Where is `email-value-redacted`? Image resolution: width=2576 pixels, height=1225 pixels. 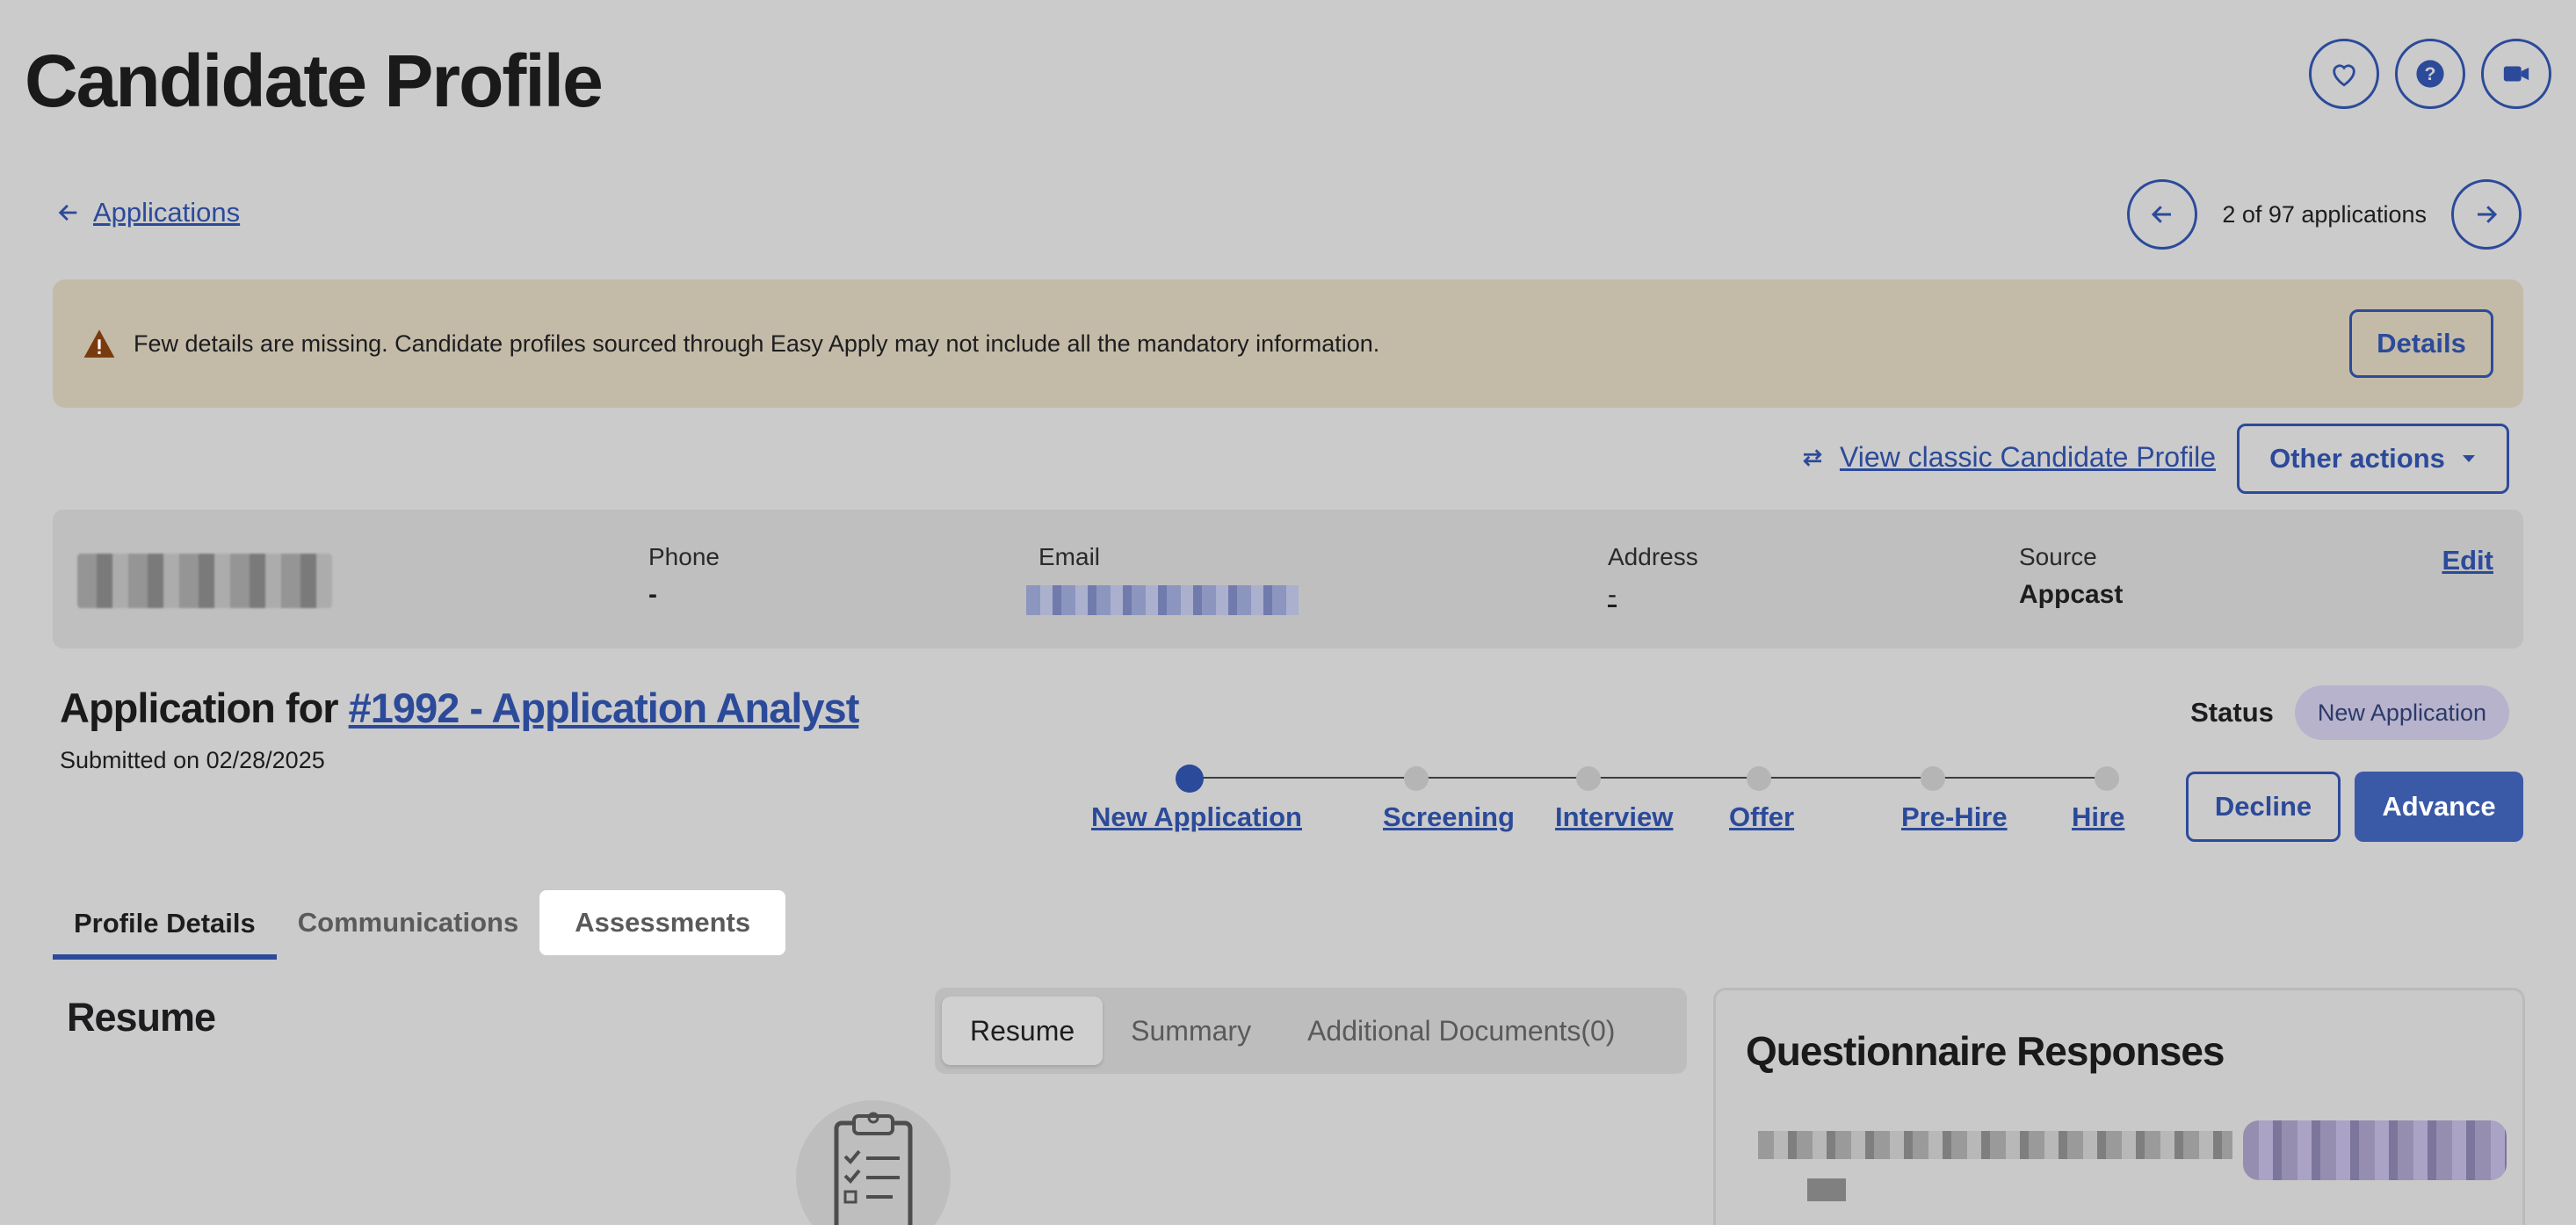 email-value-redacted is located at coordinates (1162, 600).